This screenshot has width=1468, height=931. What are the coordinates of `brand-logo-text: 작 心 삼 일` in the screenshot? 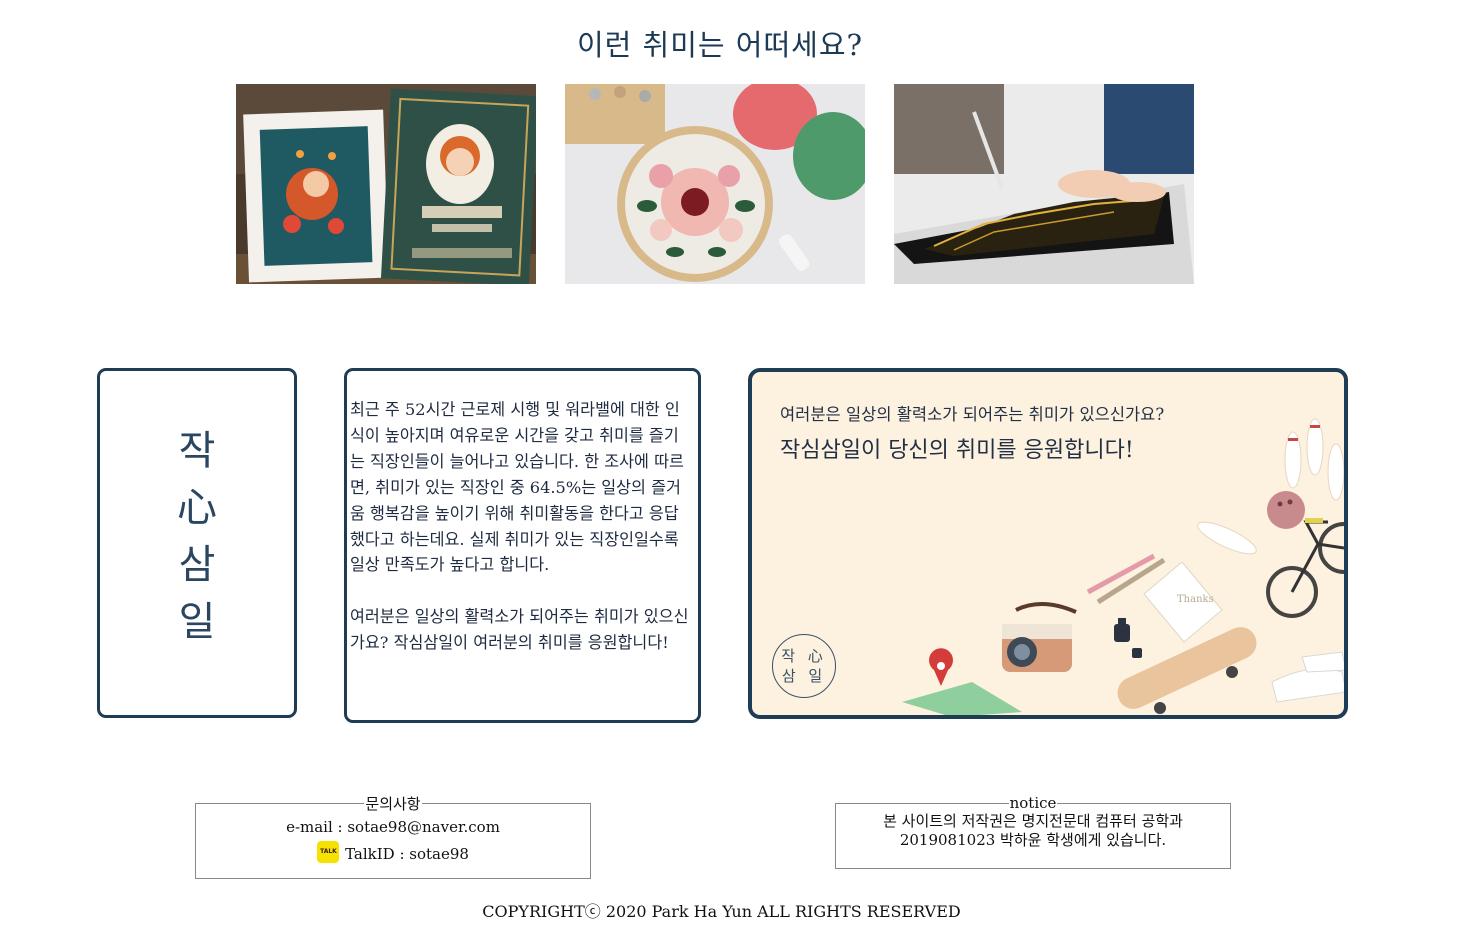 It's located at (197, 536).